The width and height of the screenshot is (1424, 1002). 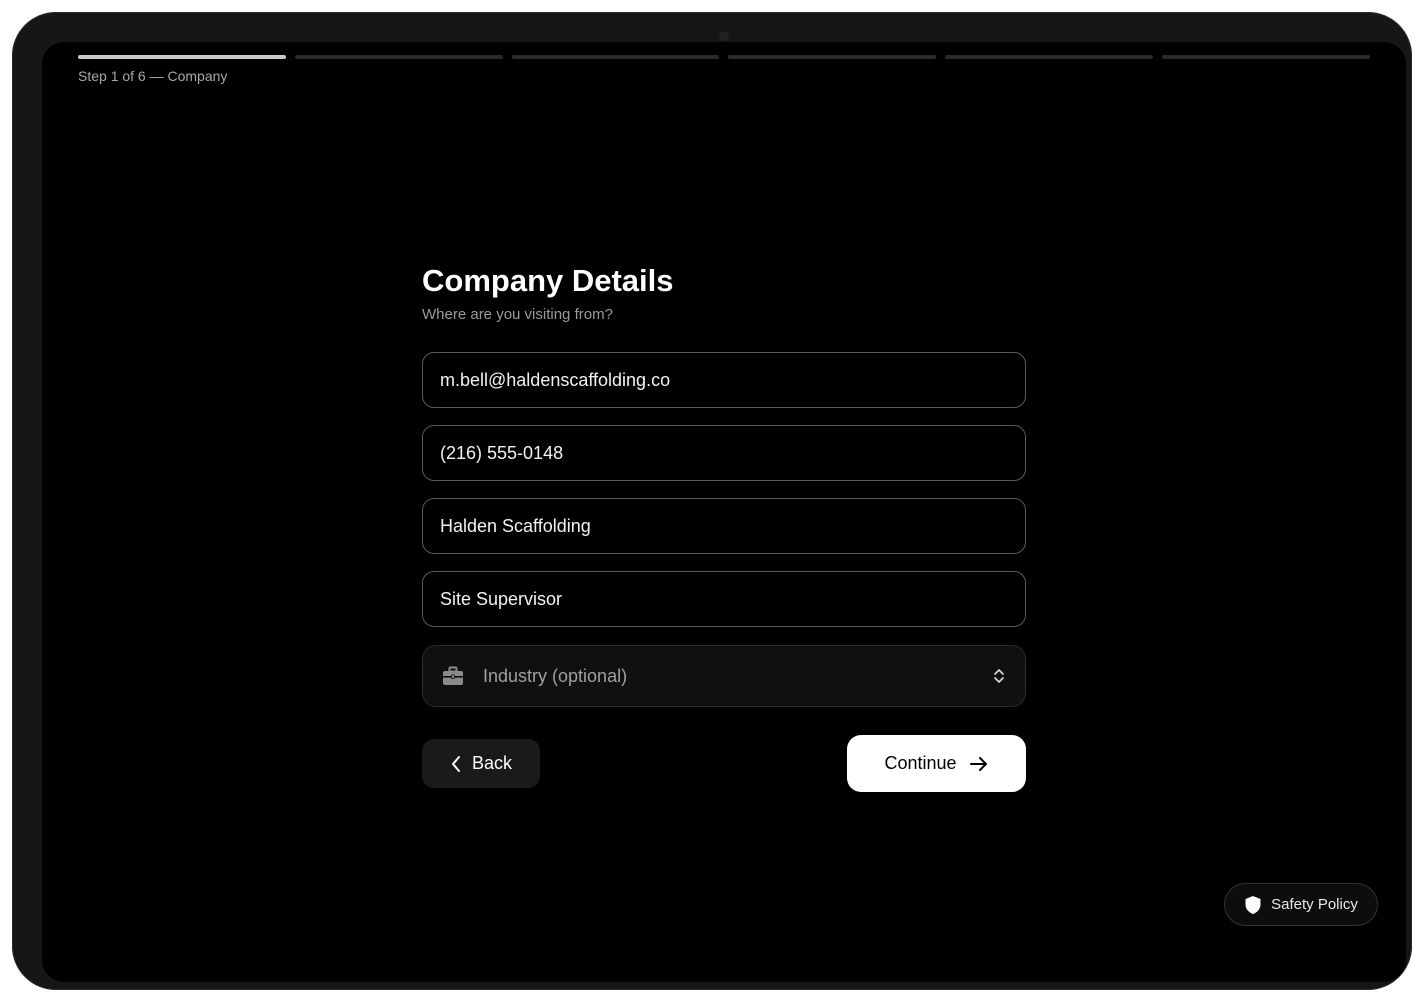 I want to click on briefcase-icon, so click(x=453, y=676).